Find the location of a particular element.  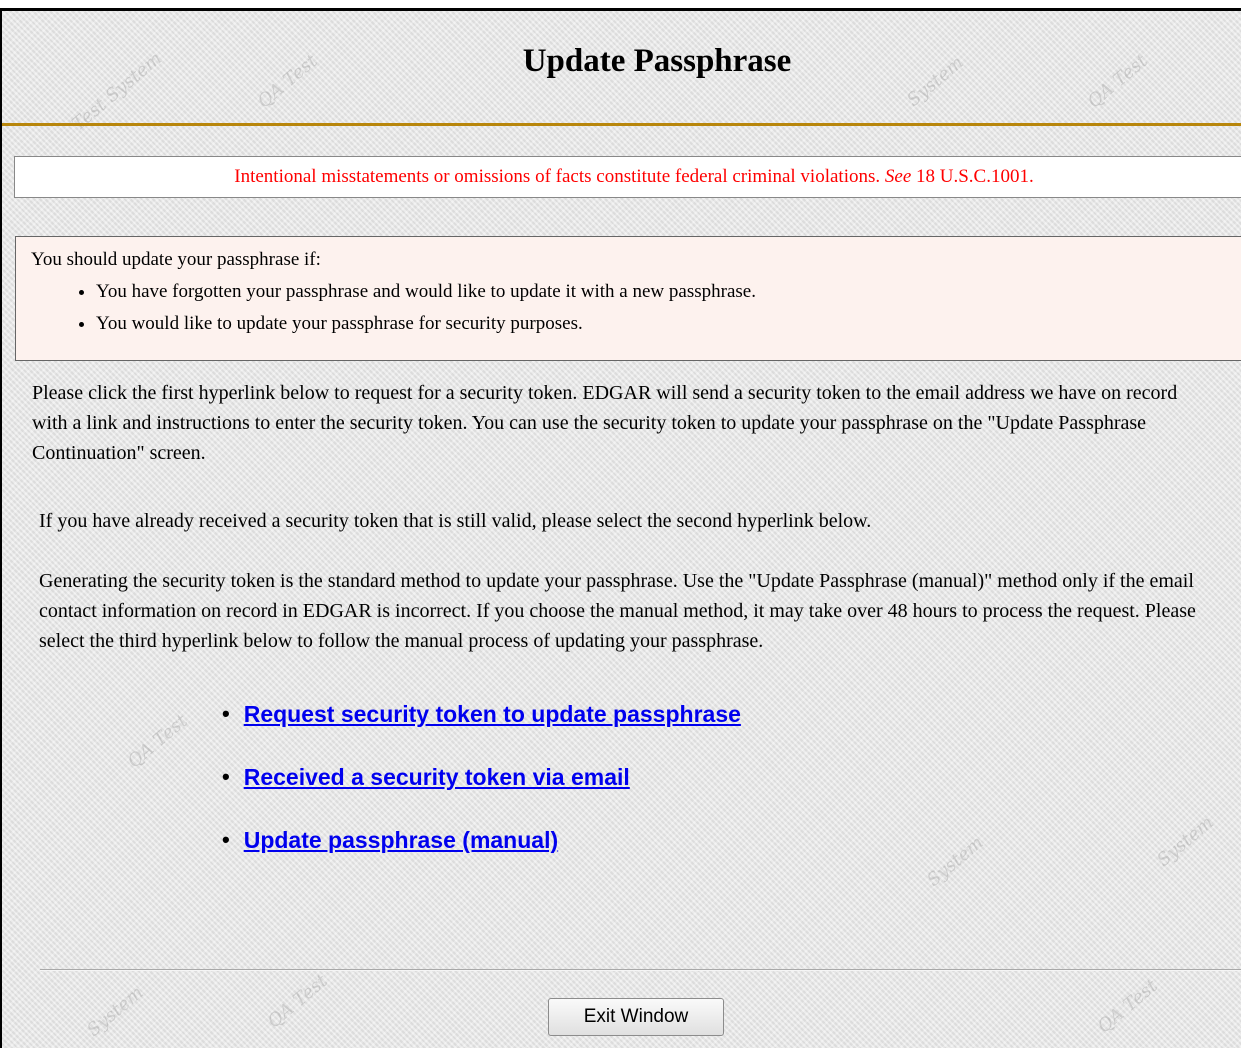

reasons-heading: You should update your passphrase if: is located at coordinates (176, 259).